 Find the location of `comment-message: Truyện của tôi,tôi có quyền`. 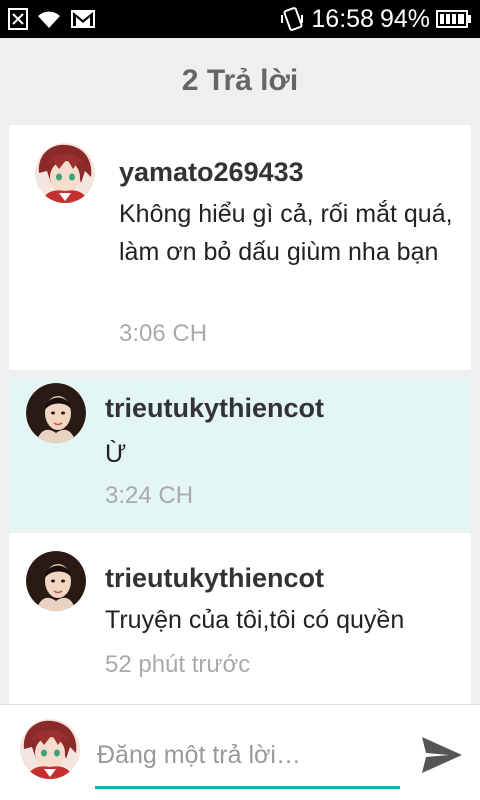

comment-message: Truyện của tôi,tôi có quyền is located at coordinates (255, 620).